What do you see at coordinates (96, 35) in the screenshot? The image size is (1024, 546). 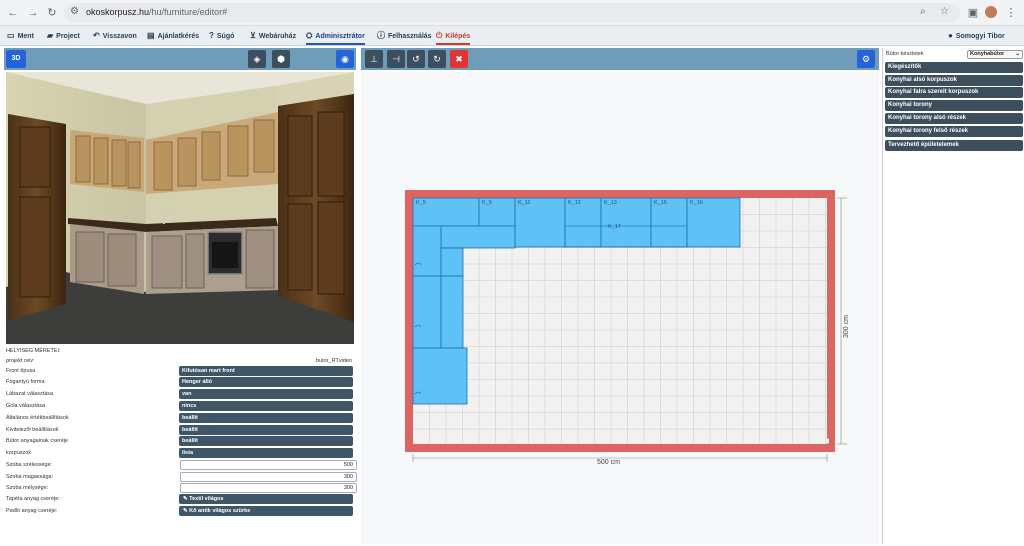 I see `undo-icon: ↶` at bounding box center [96, 35].